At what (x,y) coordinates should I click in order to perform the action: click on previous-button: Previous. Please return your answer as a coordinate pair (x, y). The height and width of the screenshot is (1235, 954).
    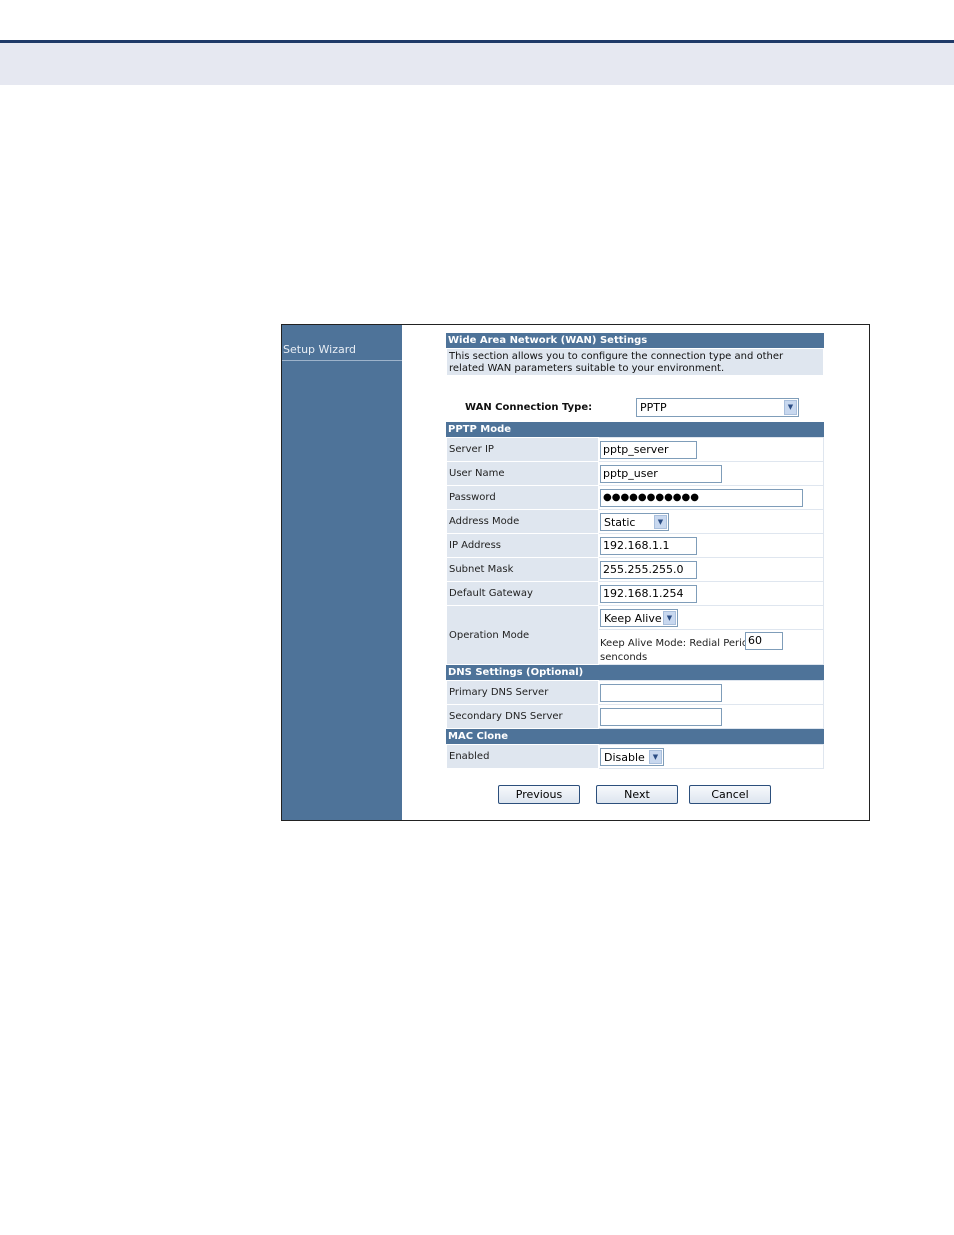
    Looking at the image, I should click on (539, 794).